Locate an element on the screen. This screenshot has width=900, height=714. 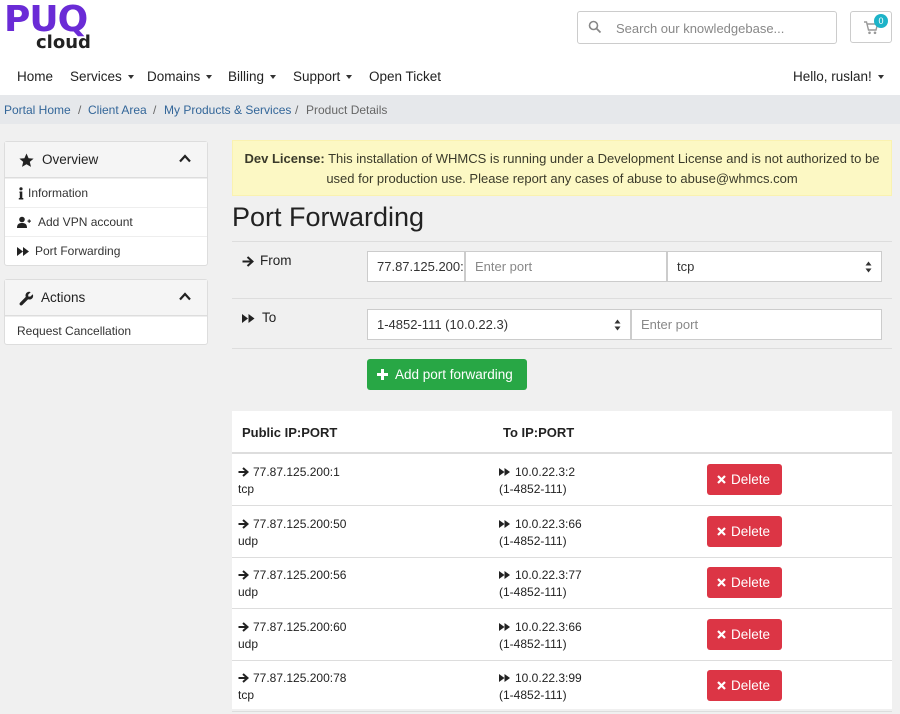
user-menu: Hello, ruslan! is located at coordinates (838, 76).